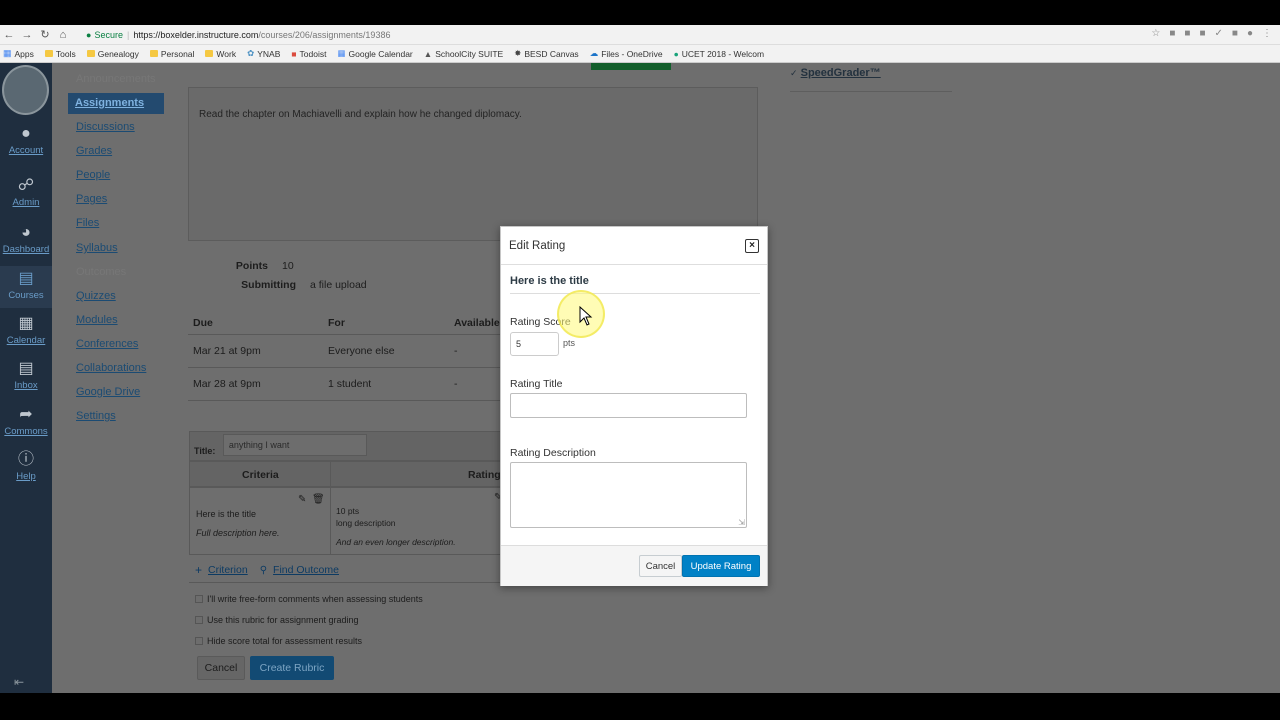 The height and width of the screenshot is (720, 1280). Describe the element at coordinates (313, 53) in the screenshot. I see `bookmark-label: Todoist` at that location.